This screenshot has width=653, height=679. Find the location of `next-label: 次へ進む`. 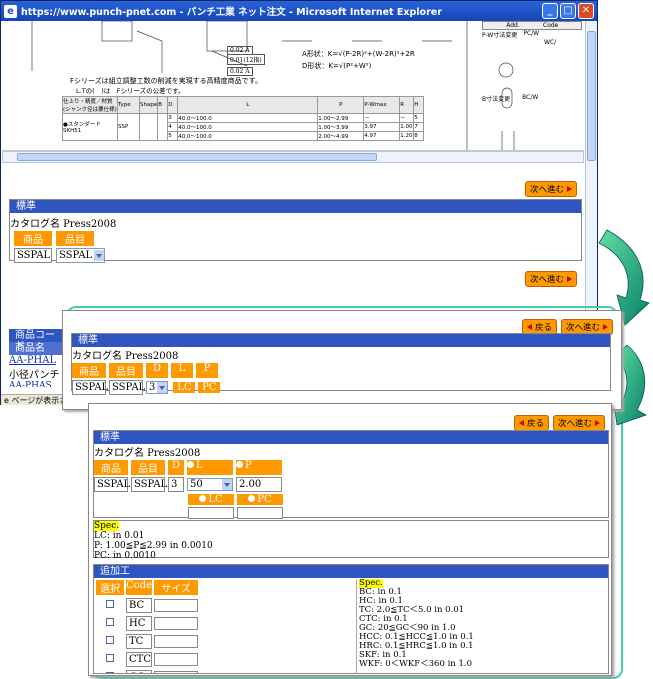

next-label: 次へ進む is located at coordinates (547, 190).